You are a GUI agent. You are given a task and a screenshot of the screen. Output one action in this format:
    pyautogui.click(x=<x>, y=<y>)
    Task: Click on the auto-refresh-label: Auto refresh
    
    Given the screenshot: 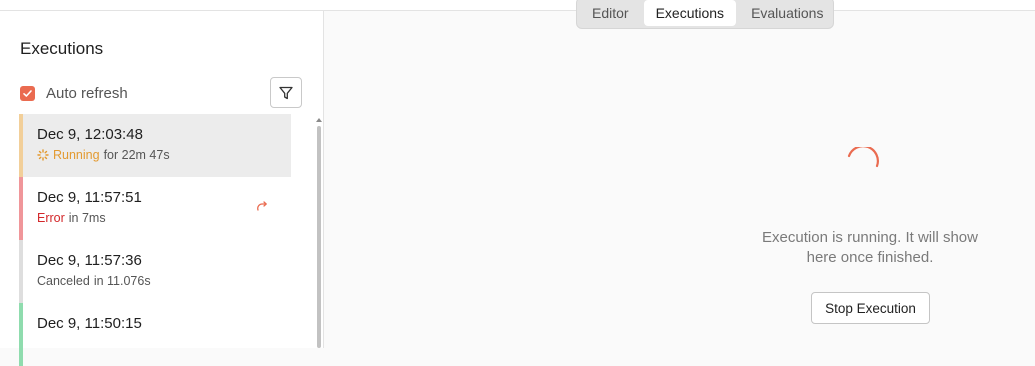 What is the action you would take?
    pyautogui.click(x=87, y=93)
    